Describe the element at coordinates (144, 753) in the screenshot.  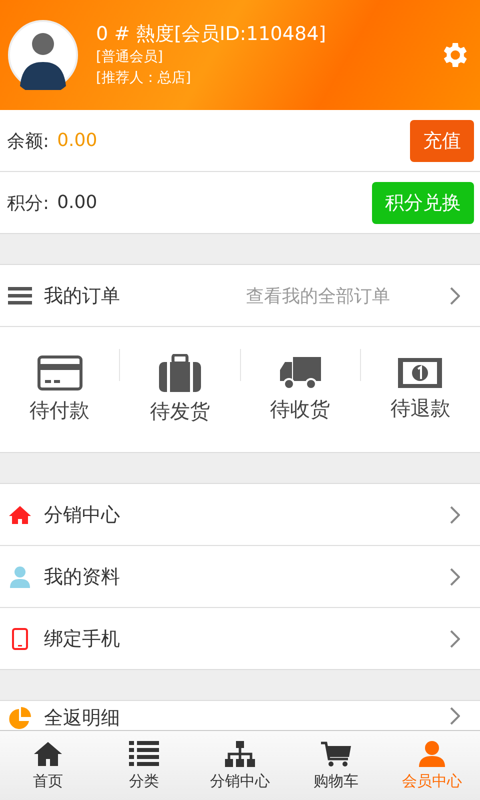
I see `list-icon` at that location.